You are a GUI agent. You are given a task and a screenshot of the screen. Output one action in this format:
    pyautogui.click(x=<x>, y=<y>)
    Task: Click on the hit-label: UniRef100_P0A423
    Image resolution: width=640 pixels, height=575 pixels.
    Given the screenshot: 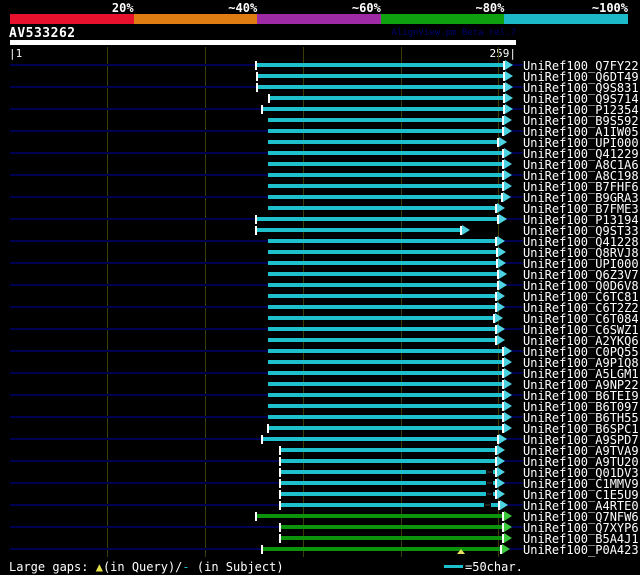 What is the action you would take?
    pyautogui.click(x=581, y=550)
    